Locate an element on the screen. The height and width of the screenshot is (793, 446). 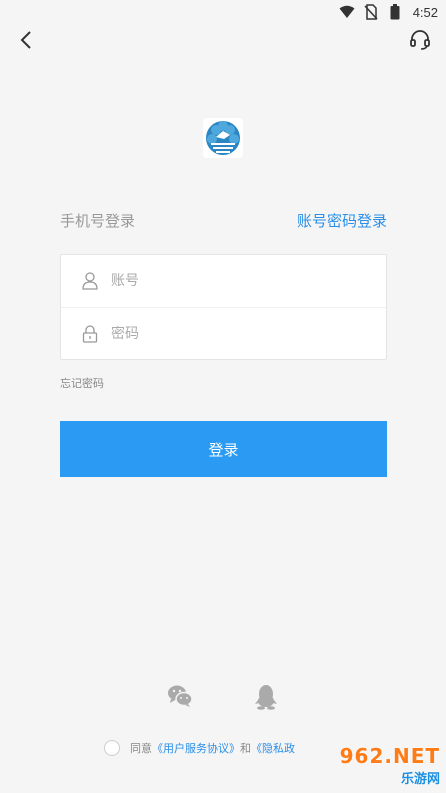
customer-service-button is located at coordinates (420, 42).